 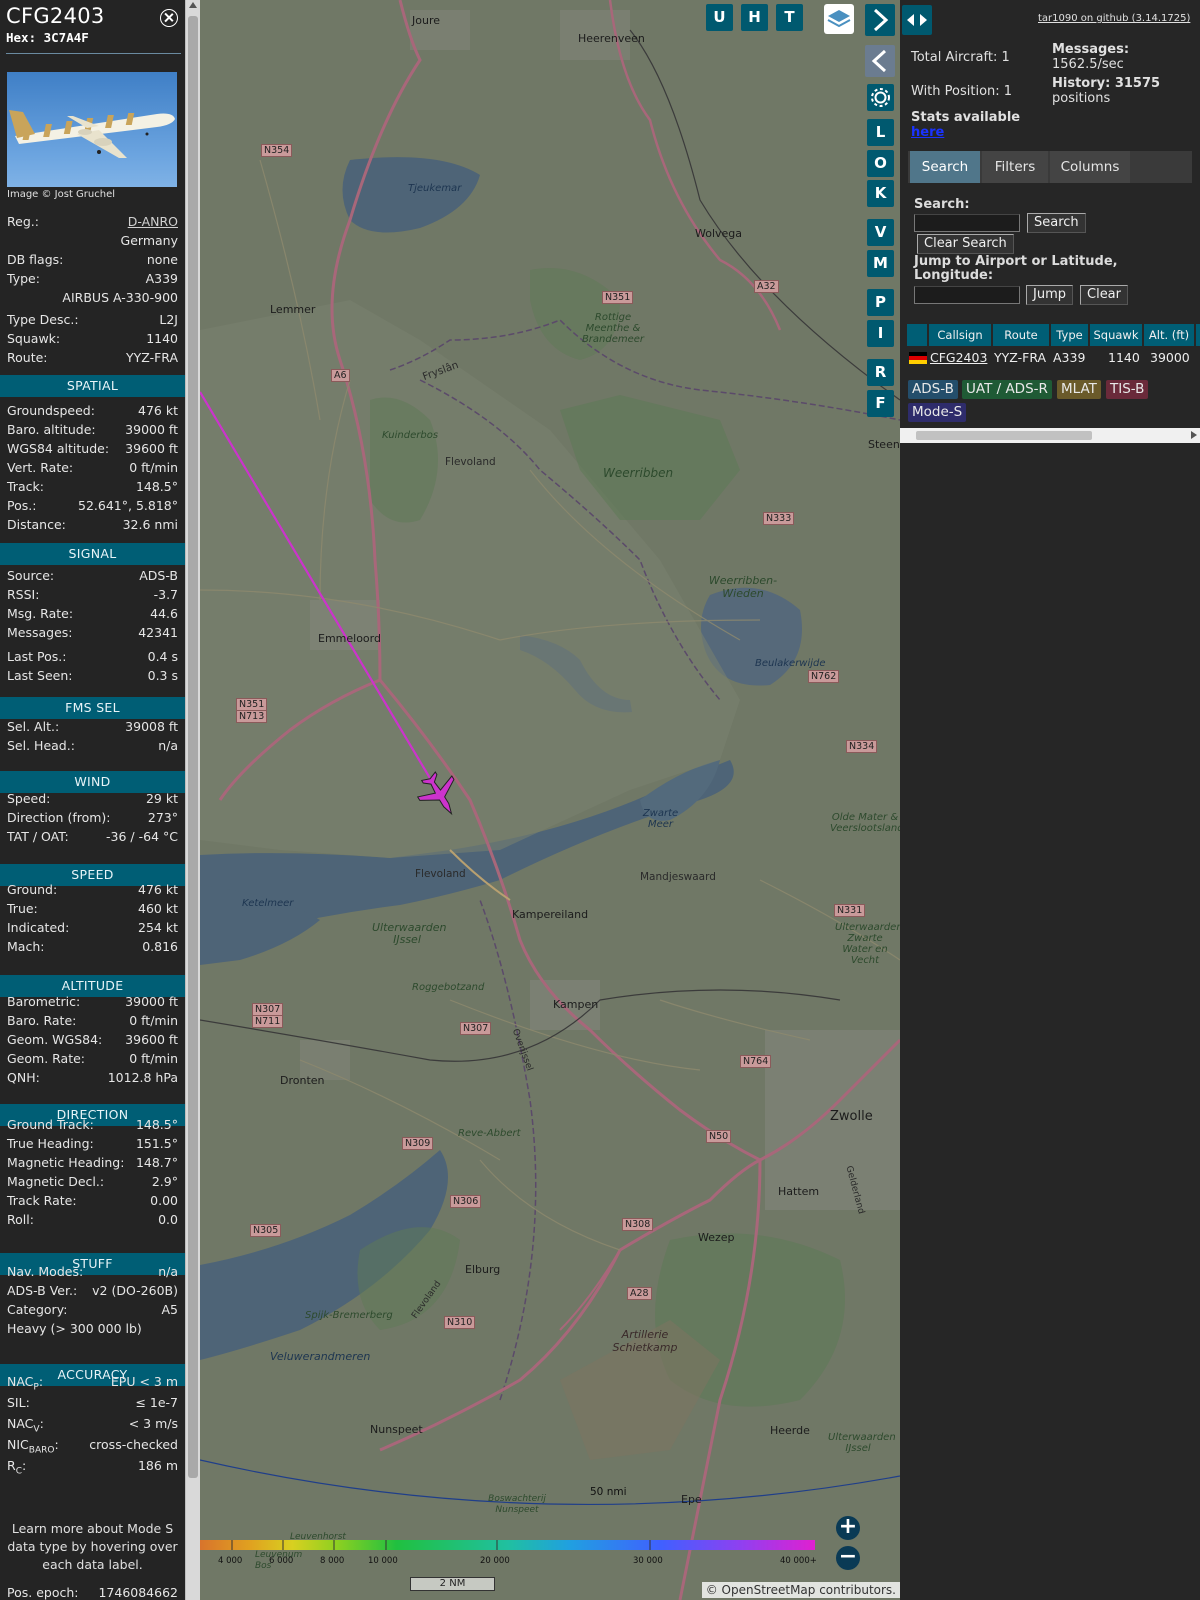 I want to click on button-f: F, so click(x=880, y=403).